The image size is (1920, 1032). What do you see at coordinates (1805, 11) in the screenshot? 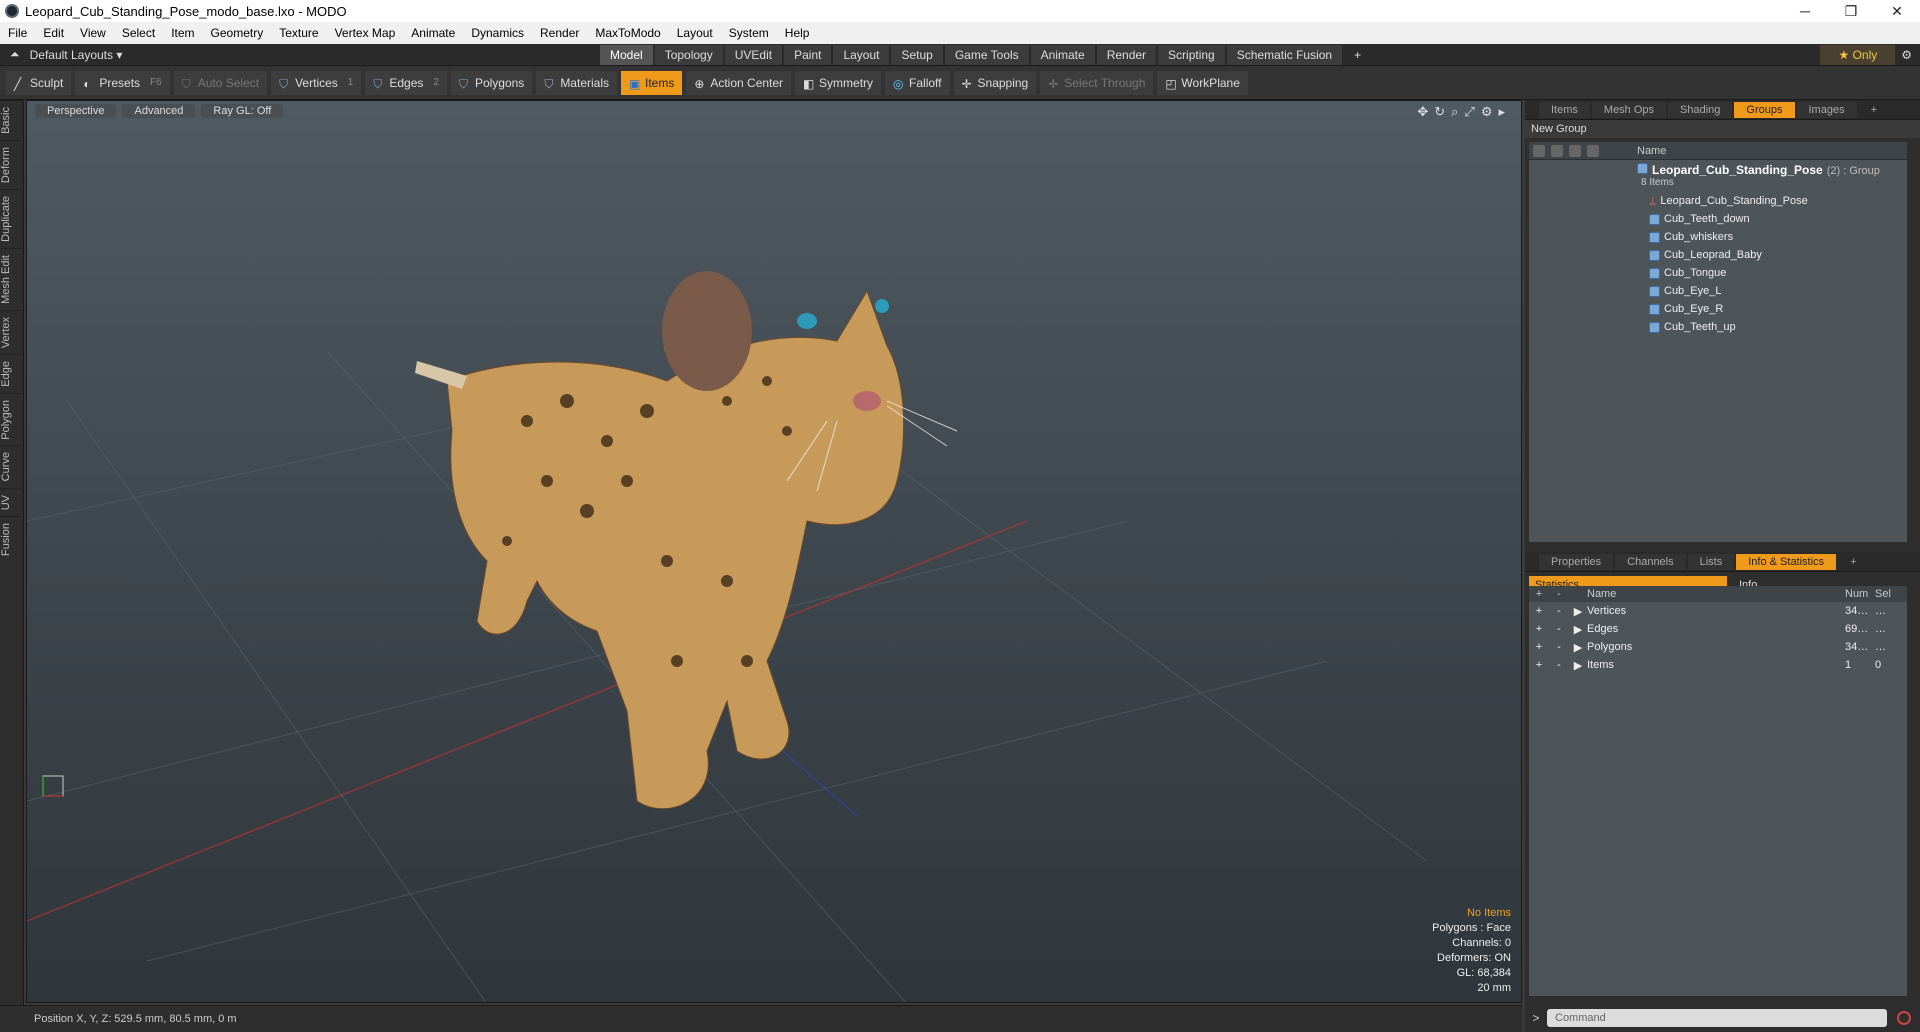
I see `minimize-button: ─` at bounding box center [1805, 11].